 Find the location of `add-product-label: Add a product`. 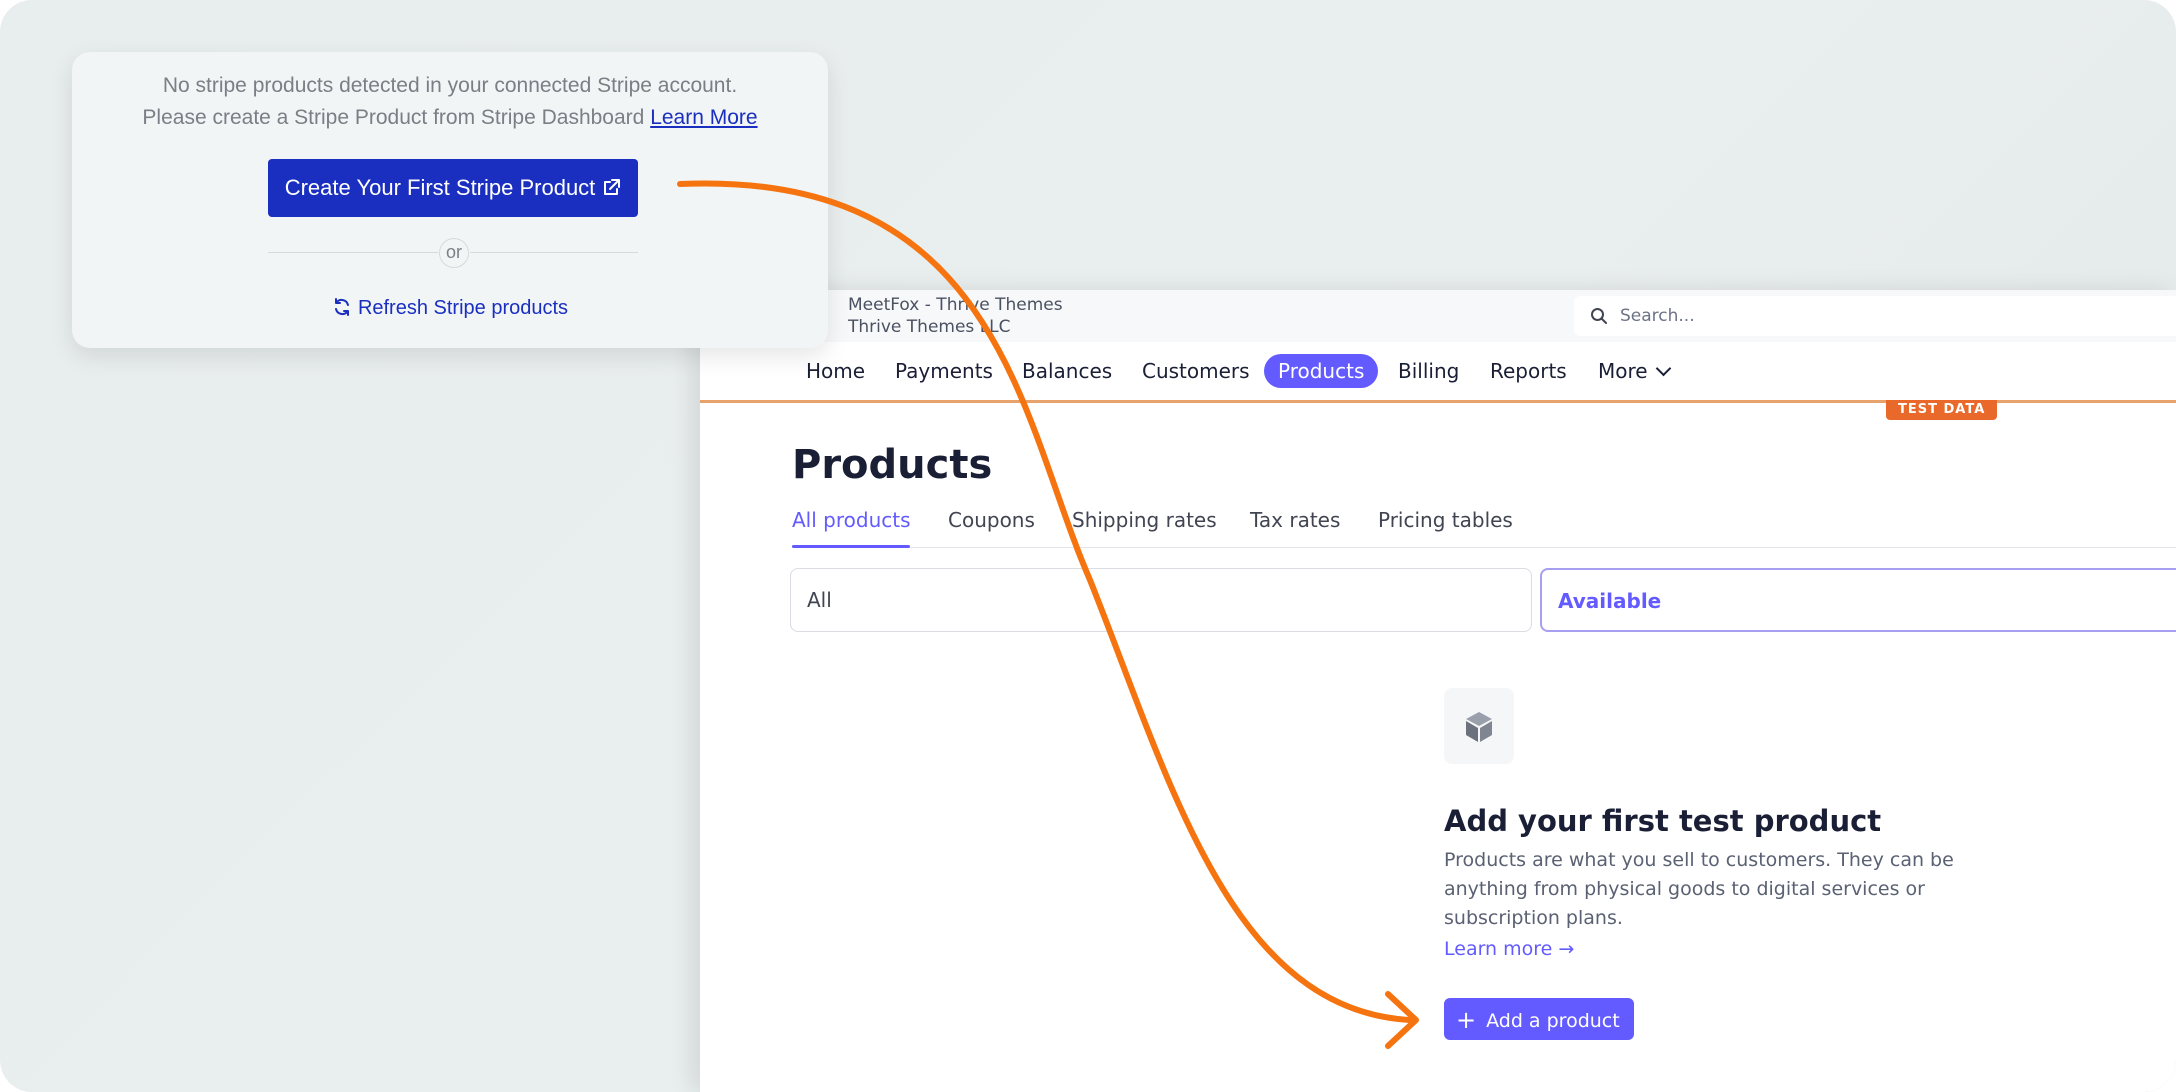

add-product-label: Add a product is located at coordinates (1553, 1021).